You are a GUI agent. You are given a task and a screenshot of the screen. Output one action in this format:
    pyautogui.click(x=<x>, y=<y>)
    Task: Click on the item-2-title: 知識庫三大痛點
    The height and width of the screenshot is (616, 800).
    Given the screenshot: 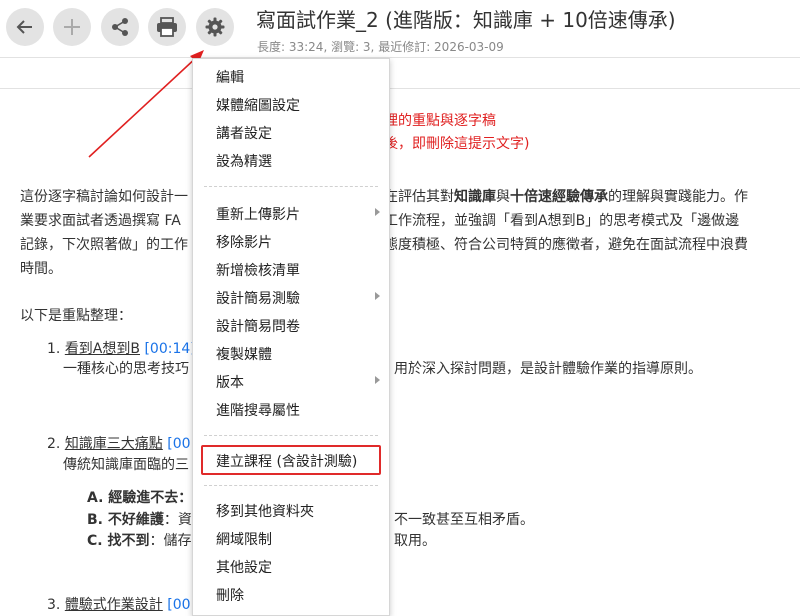 What is the action you would take?
    pyautogui.click(x=114, y=444)
    